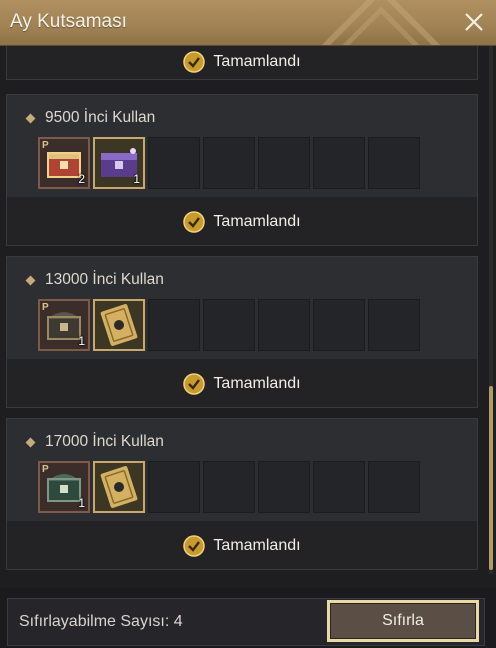  I want to click on close-icon, so click(474, 22).